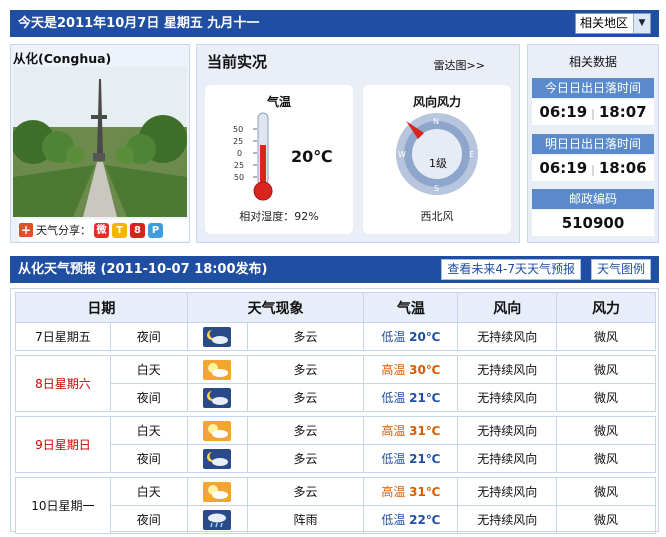 This screenshot has height=537, width=666. What do you see at coordinates (238, 141) in the screenshot?
I see `thermo-tick: 25` at bounding box center [238, 141].